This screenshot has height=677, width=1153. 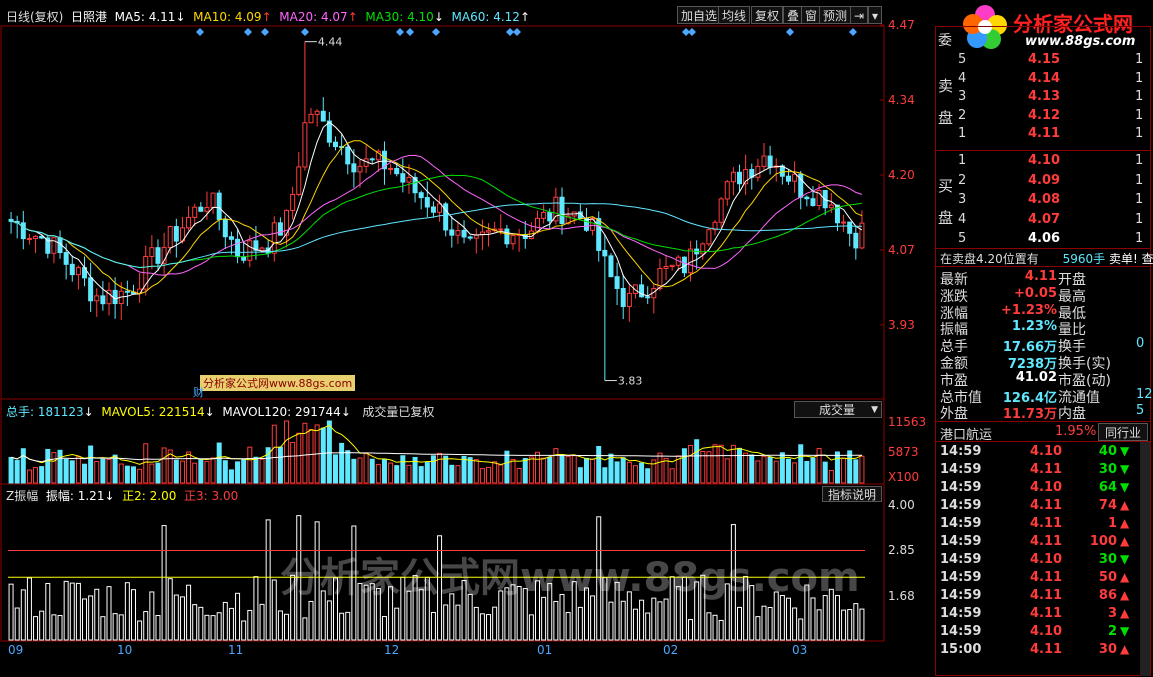 What do you see at coordinates (962, 78) in the screenshot?
I see `sell-level: 4` at bounding box center [962, 78].